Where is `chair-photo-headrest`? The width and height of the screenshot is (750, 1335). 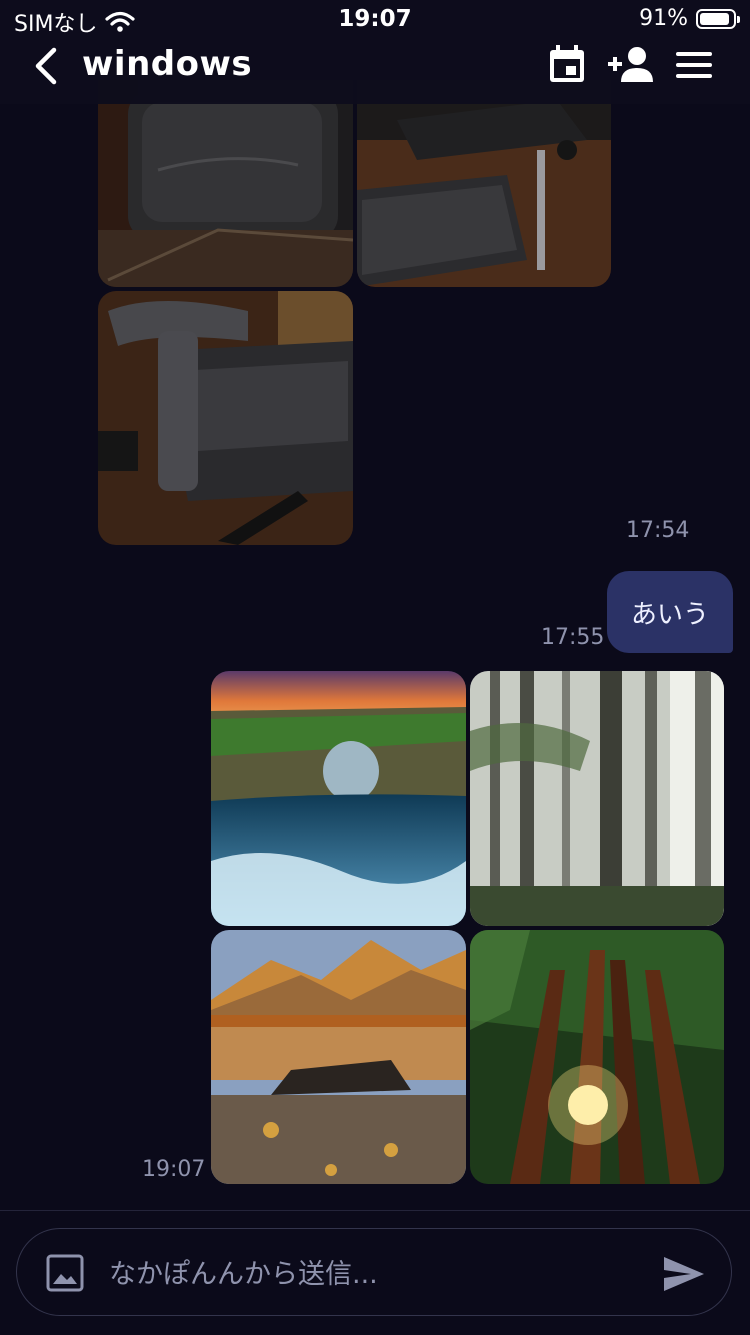
chair-photo-headrest is located at coordinates (225, 183).